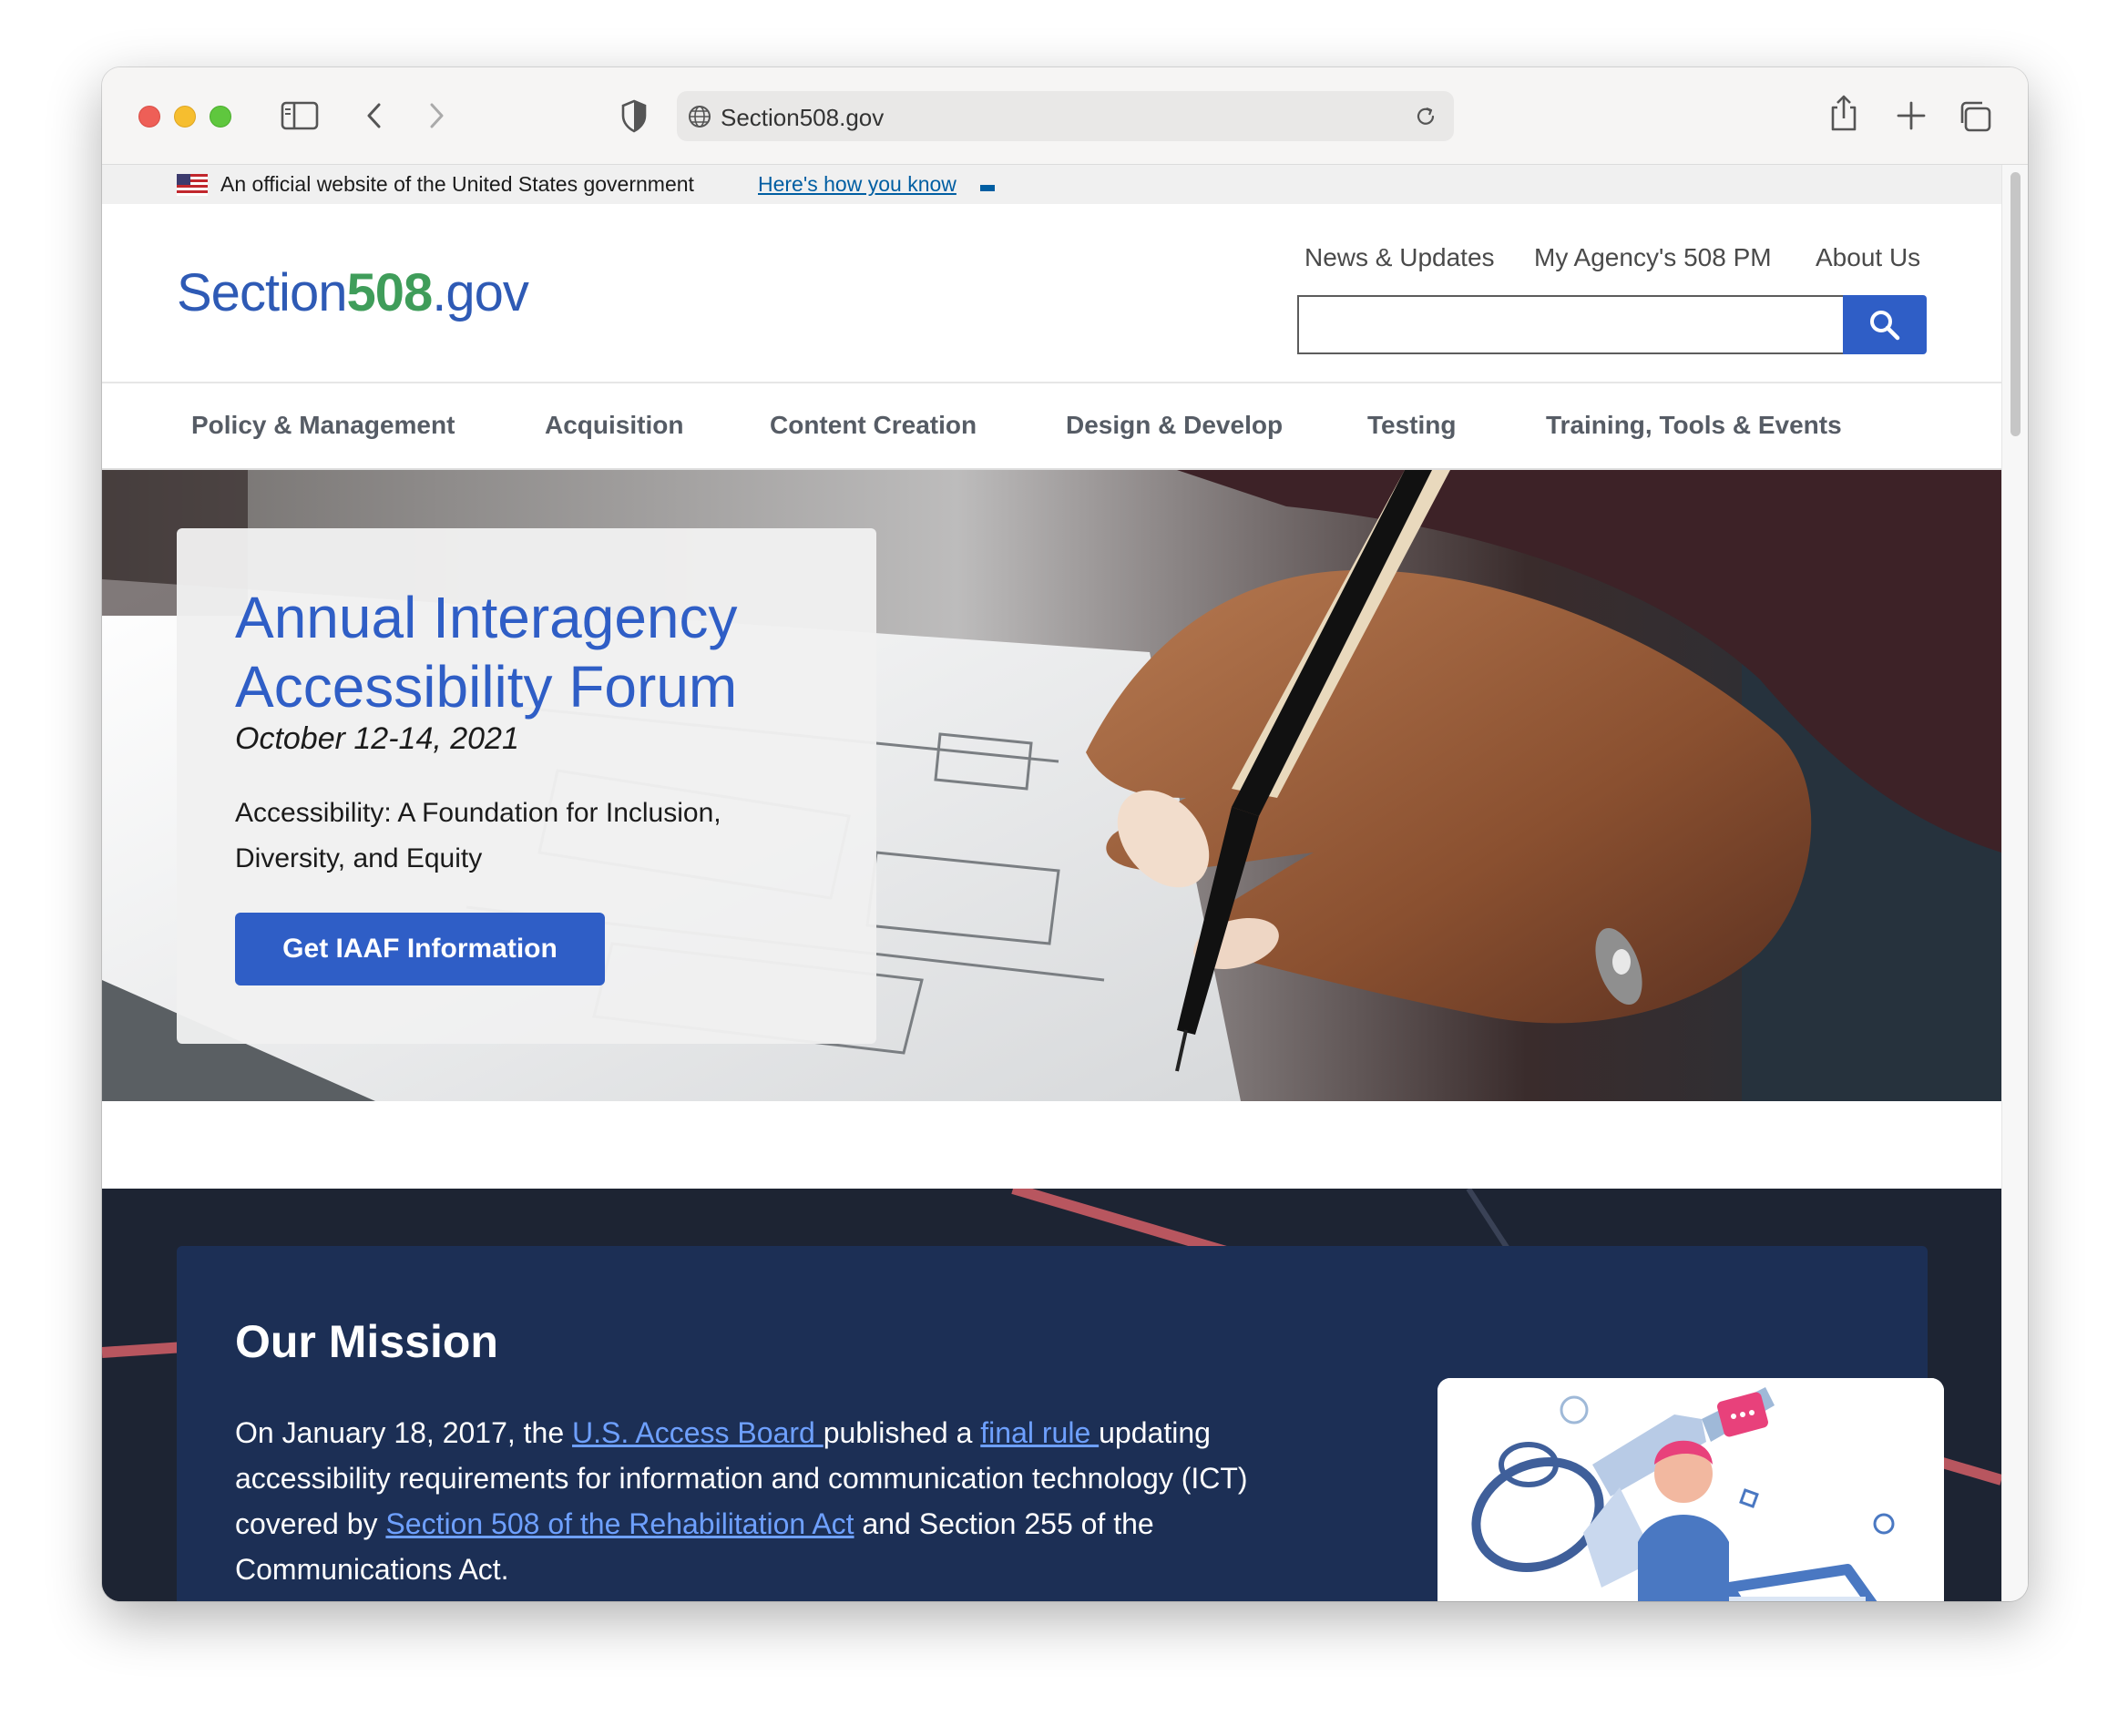  Describe the element at coordinates (366, 1341) in the screenshot. I see `mission-title: Our Mission` at that location.